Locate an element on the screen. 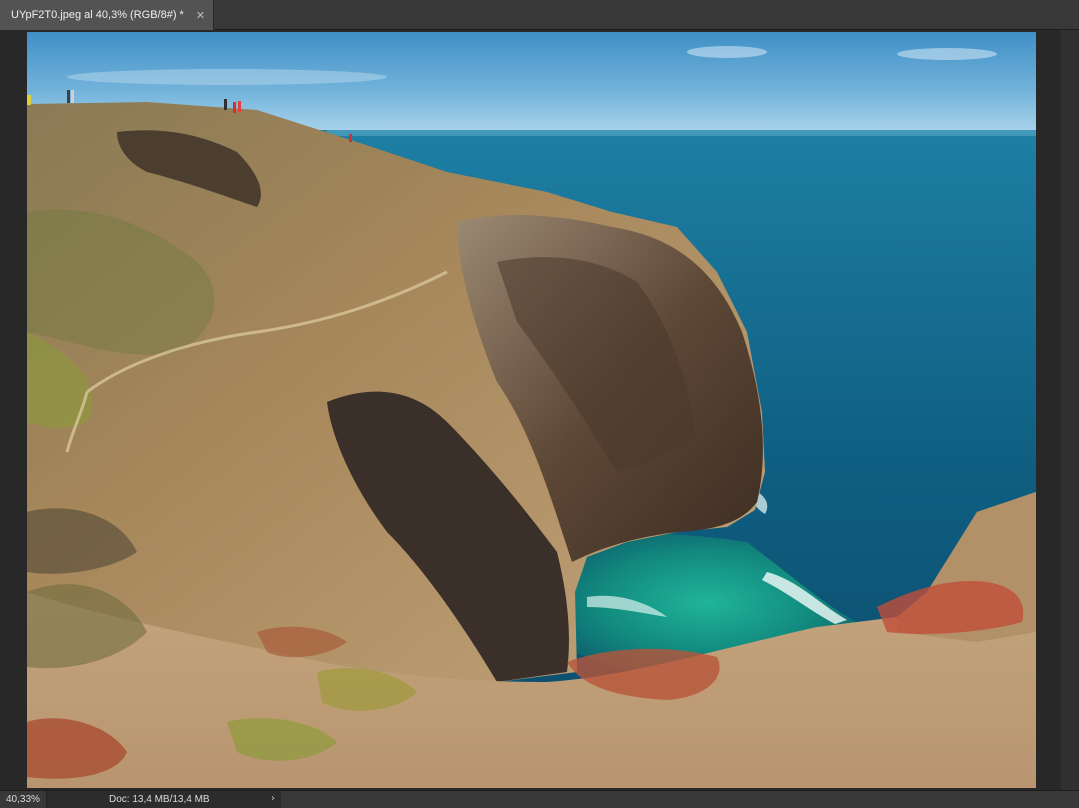  document-size-text: Doc: 13,4 MB/13,4 MB is located at coordinates (159, 799).